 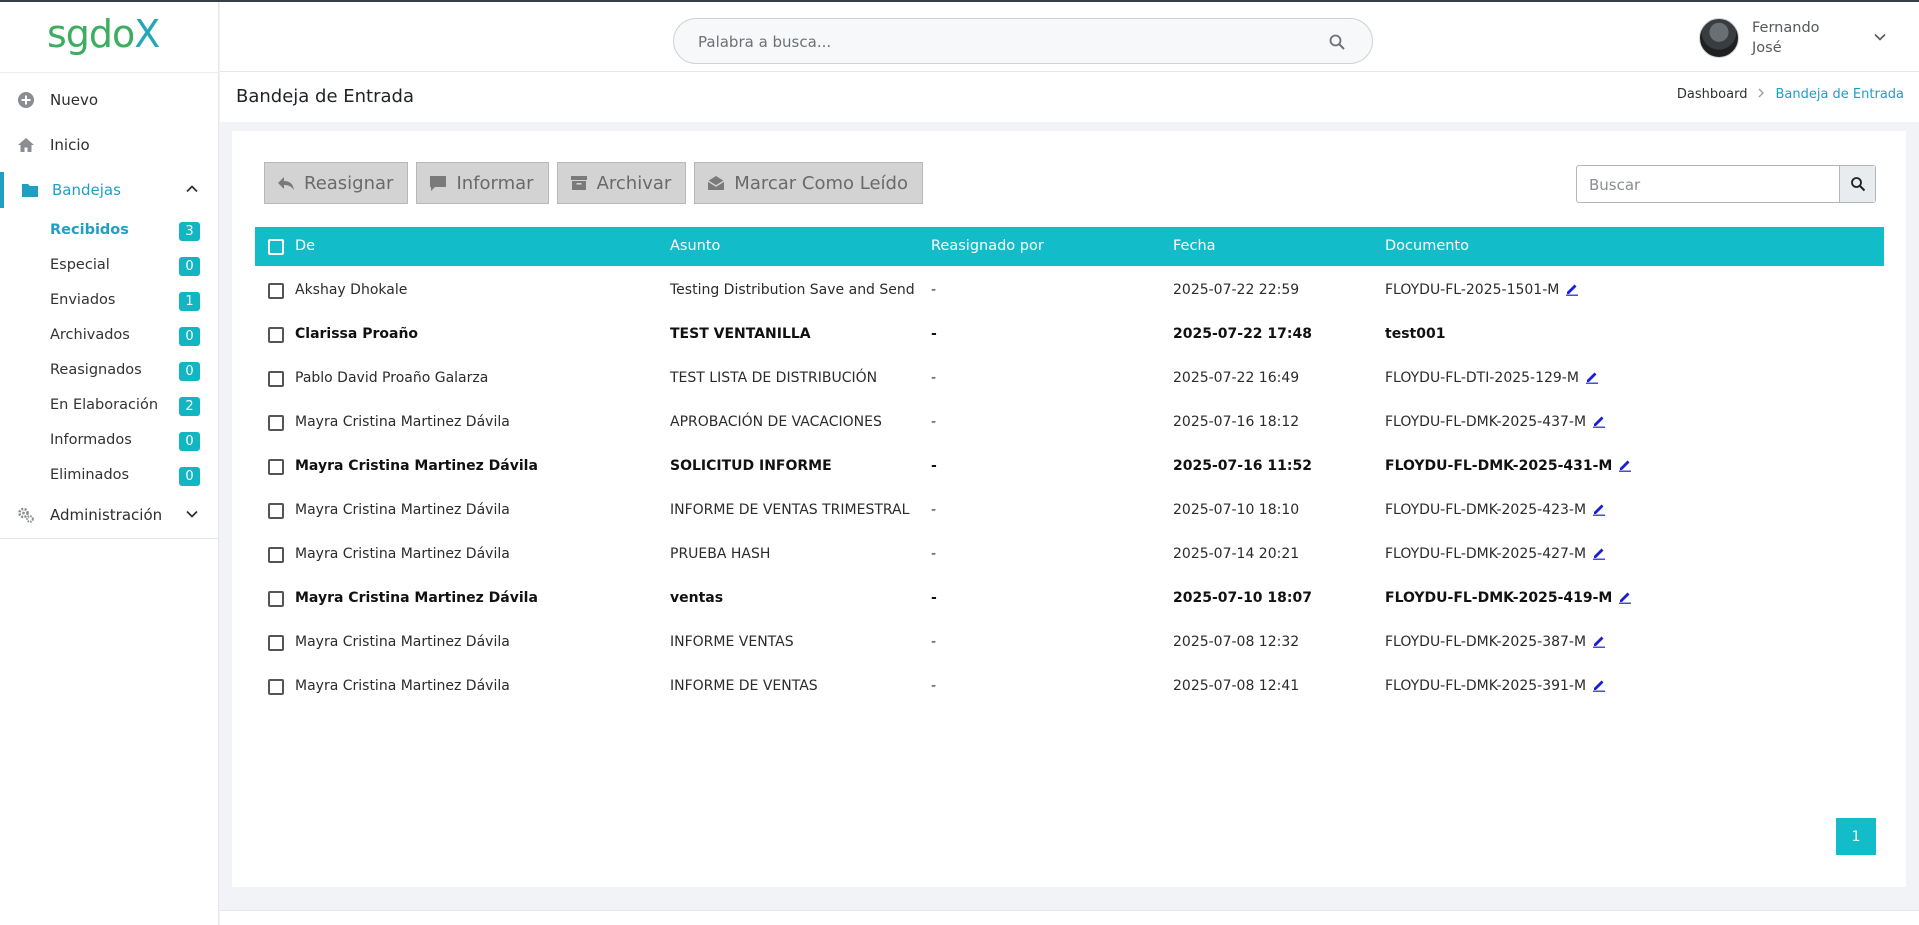 What do you see at coordinates (1794, 39) in the screenshot?
I see `user-menu: Fernando José` at bounding box center [1794, 39].